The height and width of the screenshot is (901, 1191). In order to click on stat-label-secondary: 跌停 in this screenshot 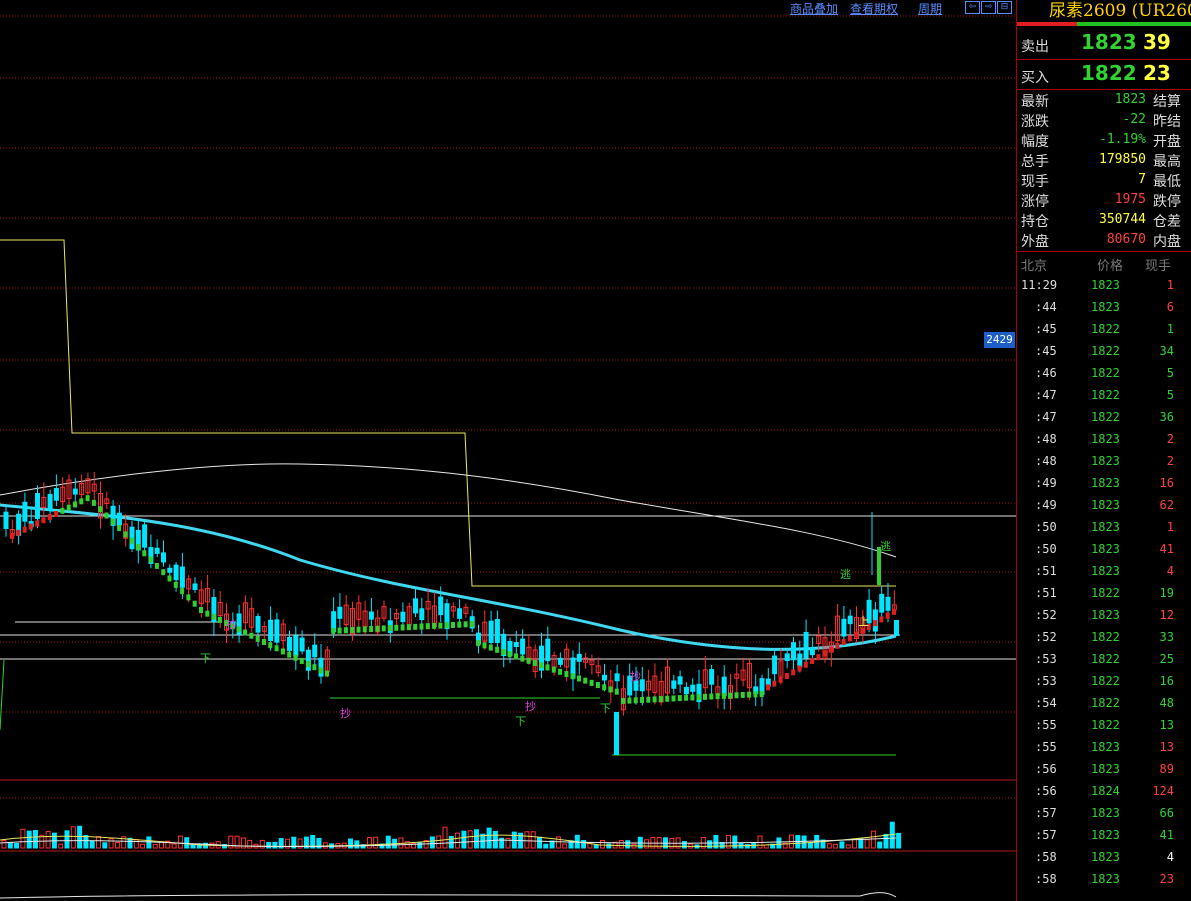, I will do `click(1167, 202)`.